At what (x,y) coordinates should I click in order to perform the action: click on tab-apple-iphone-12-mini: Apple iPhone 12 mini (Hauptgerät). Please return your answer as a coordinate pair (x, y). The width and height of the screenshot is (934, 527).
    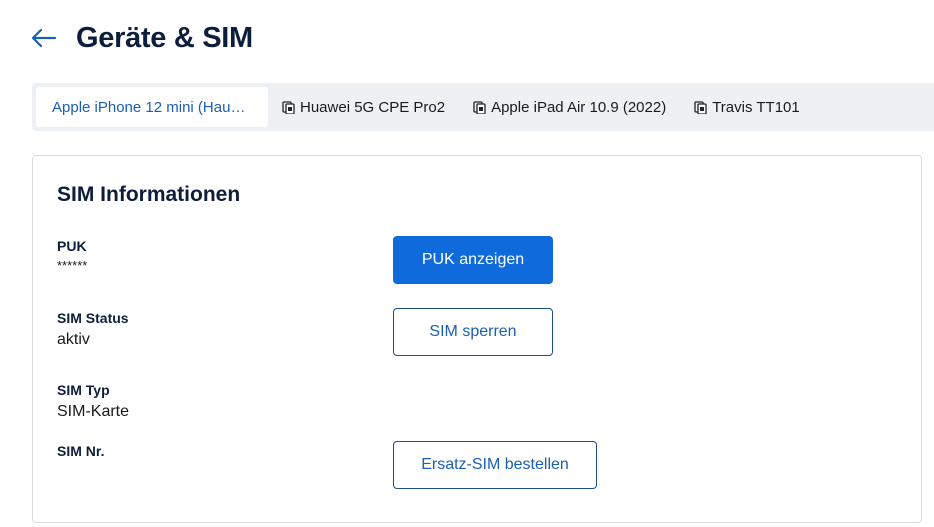
    Looking at the image, I should click on (152, 107).